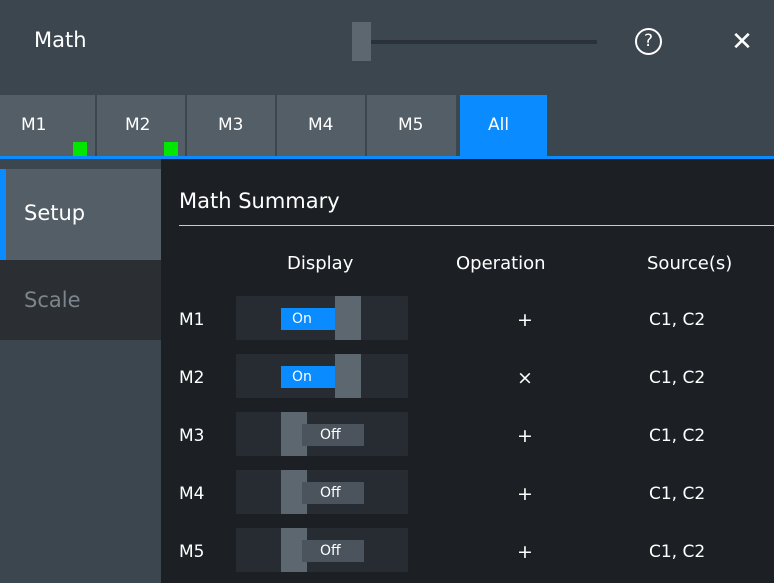 This screenshot has height=583, width=774. Describe the element at coordinates (474, 42) in the screenshot. I see `transparency-slider-track` at that location.